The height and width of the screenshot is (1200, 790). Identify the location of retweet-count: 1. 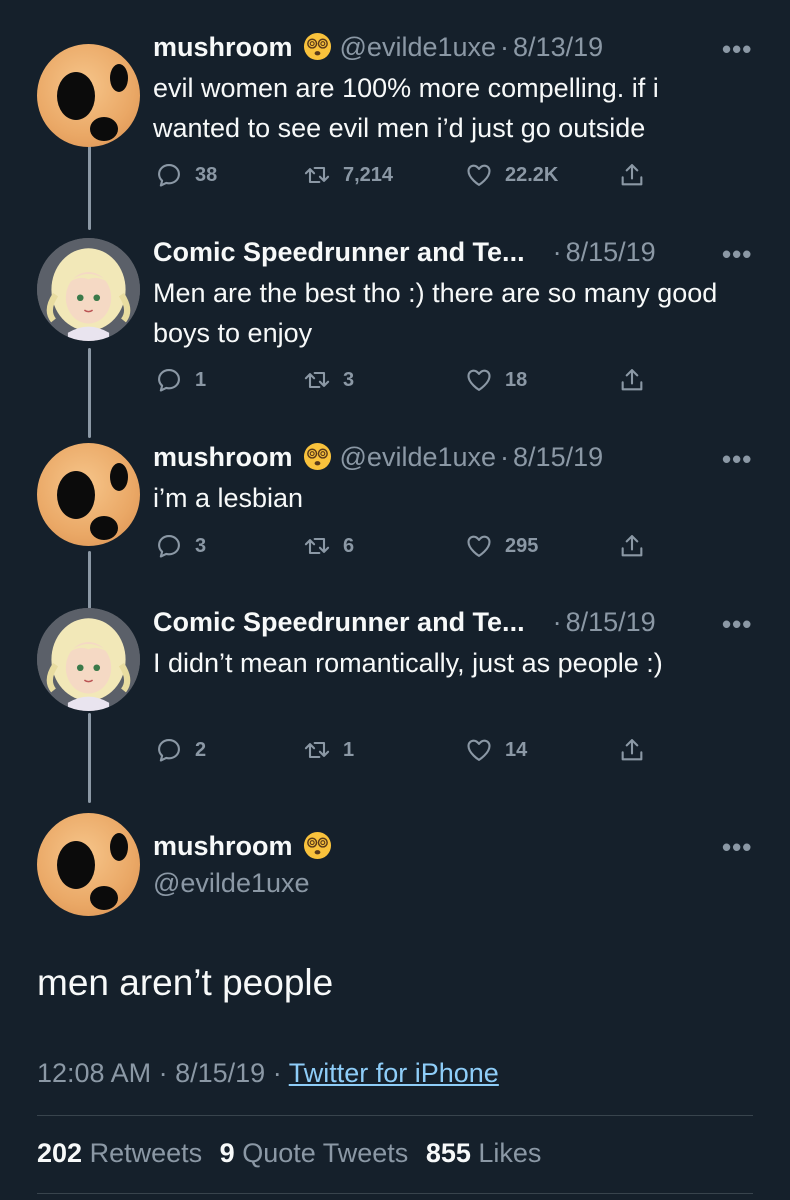
(349, 749).